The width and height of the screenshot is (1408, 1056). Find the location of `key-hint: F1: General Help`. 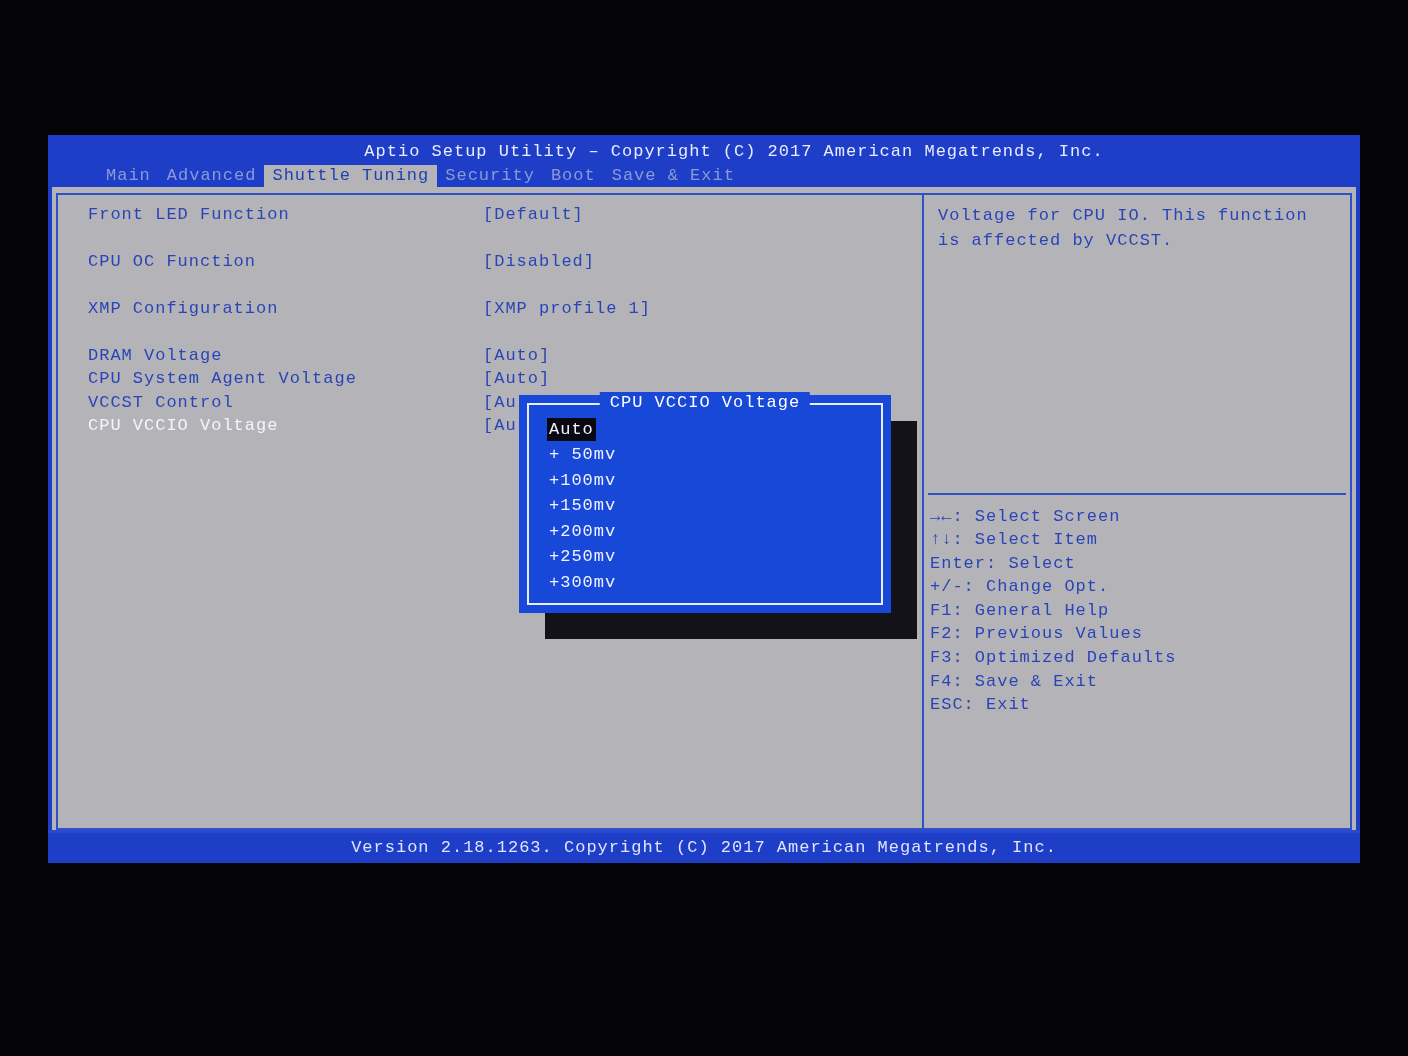

key-hint: F1: General Help is located at coordinates (1020, 610).